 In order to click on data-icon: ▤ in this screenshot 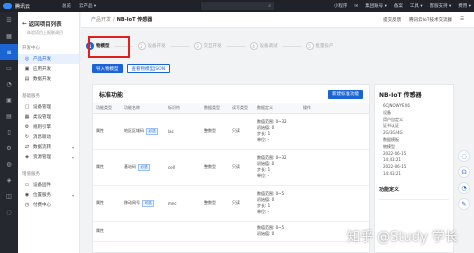, I will do `click(27, 79)`.